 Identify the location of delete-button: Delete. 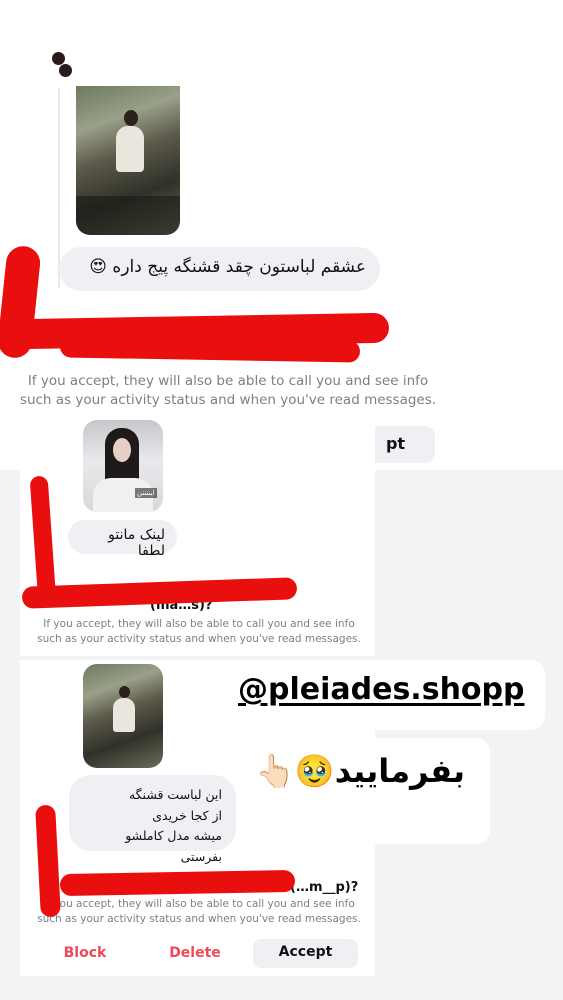
(195, 954).